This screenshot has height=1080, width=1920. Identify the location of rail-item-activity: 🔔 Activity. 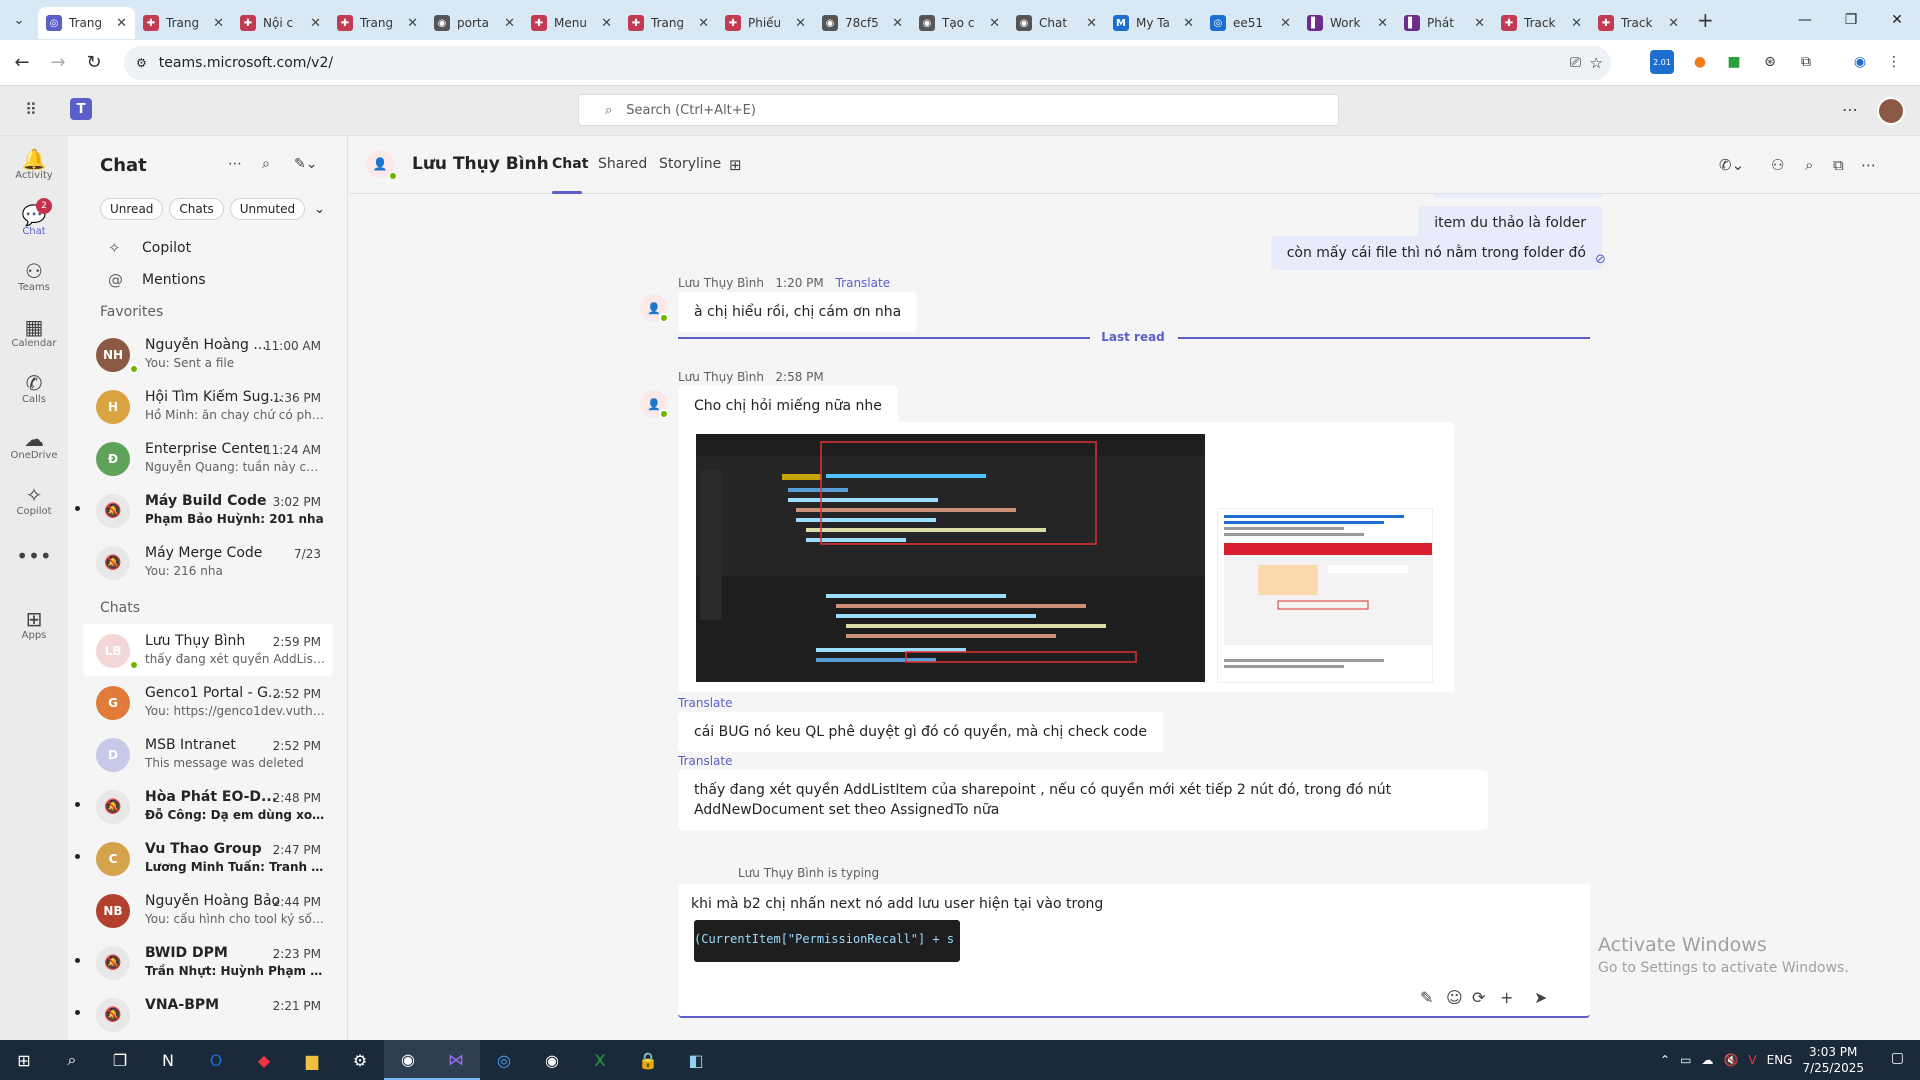
(34, 164).